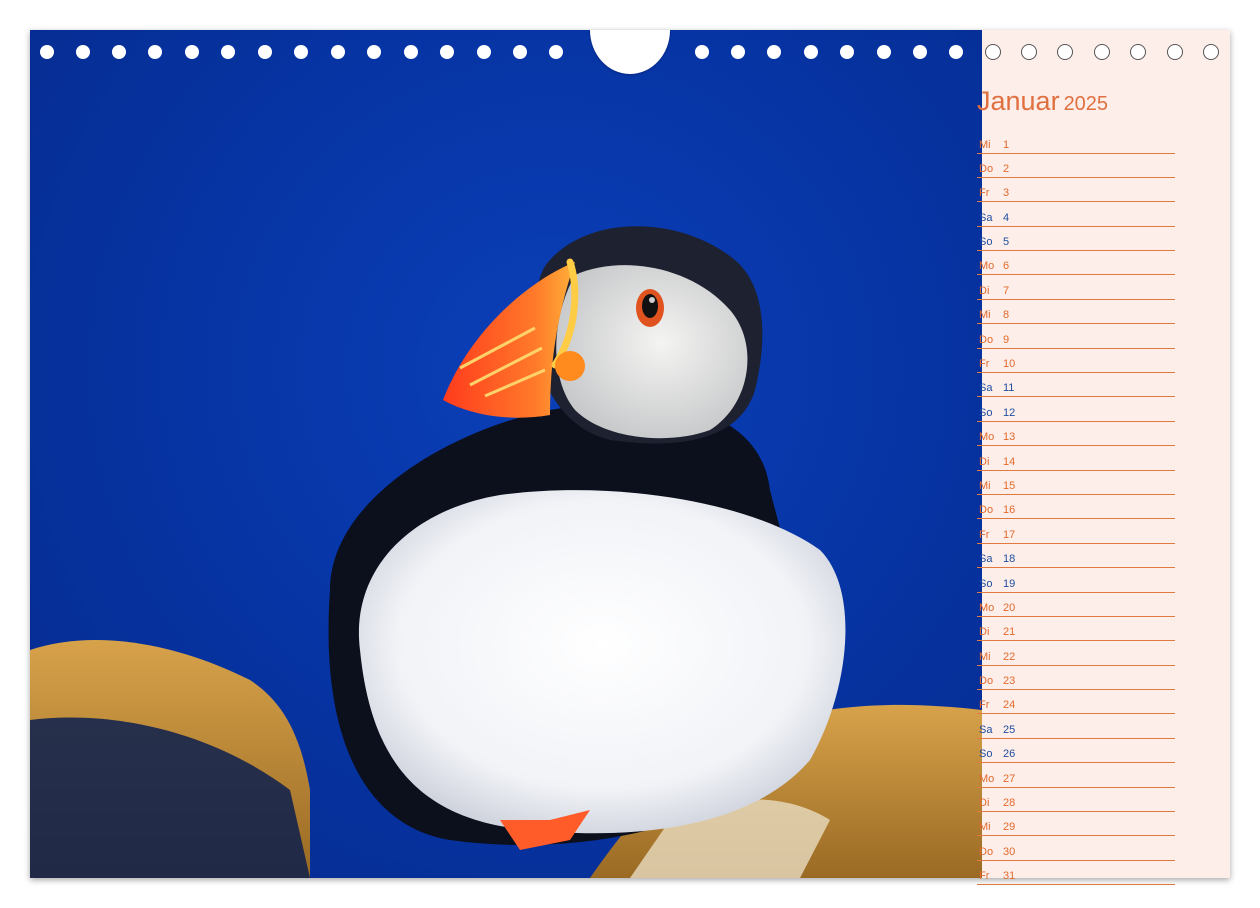  Describe the element at coordinates (1006, 266) in the screenshot. I see `day-number: 6` at that location.